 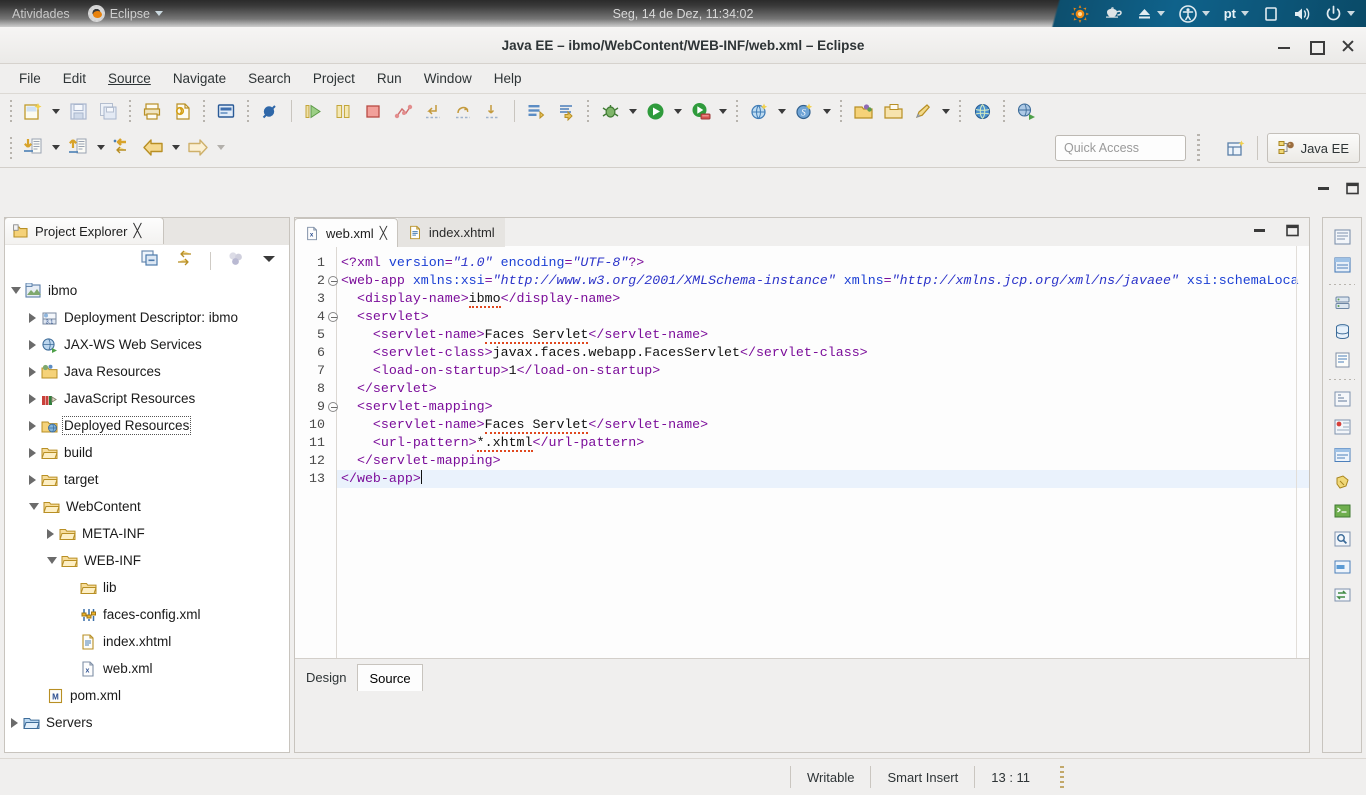 What do you see at coordinates (1313, 148) in the screenshot?
I see `perspective-java-ee-button: Java EE` at bounding box center [1313, 148].